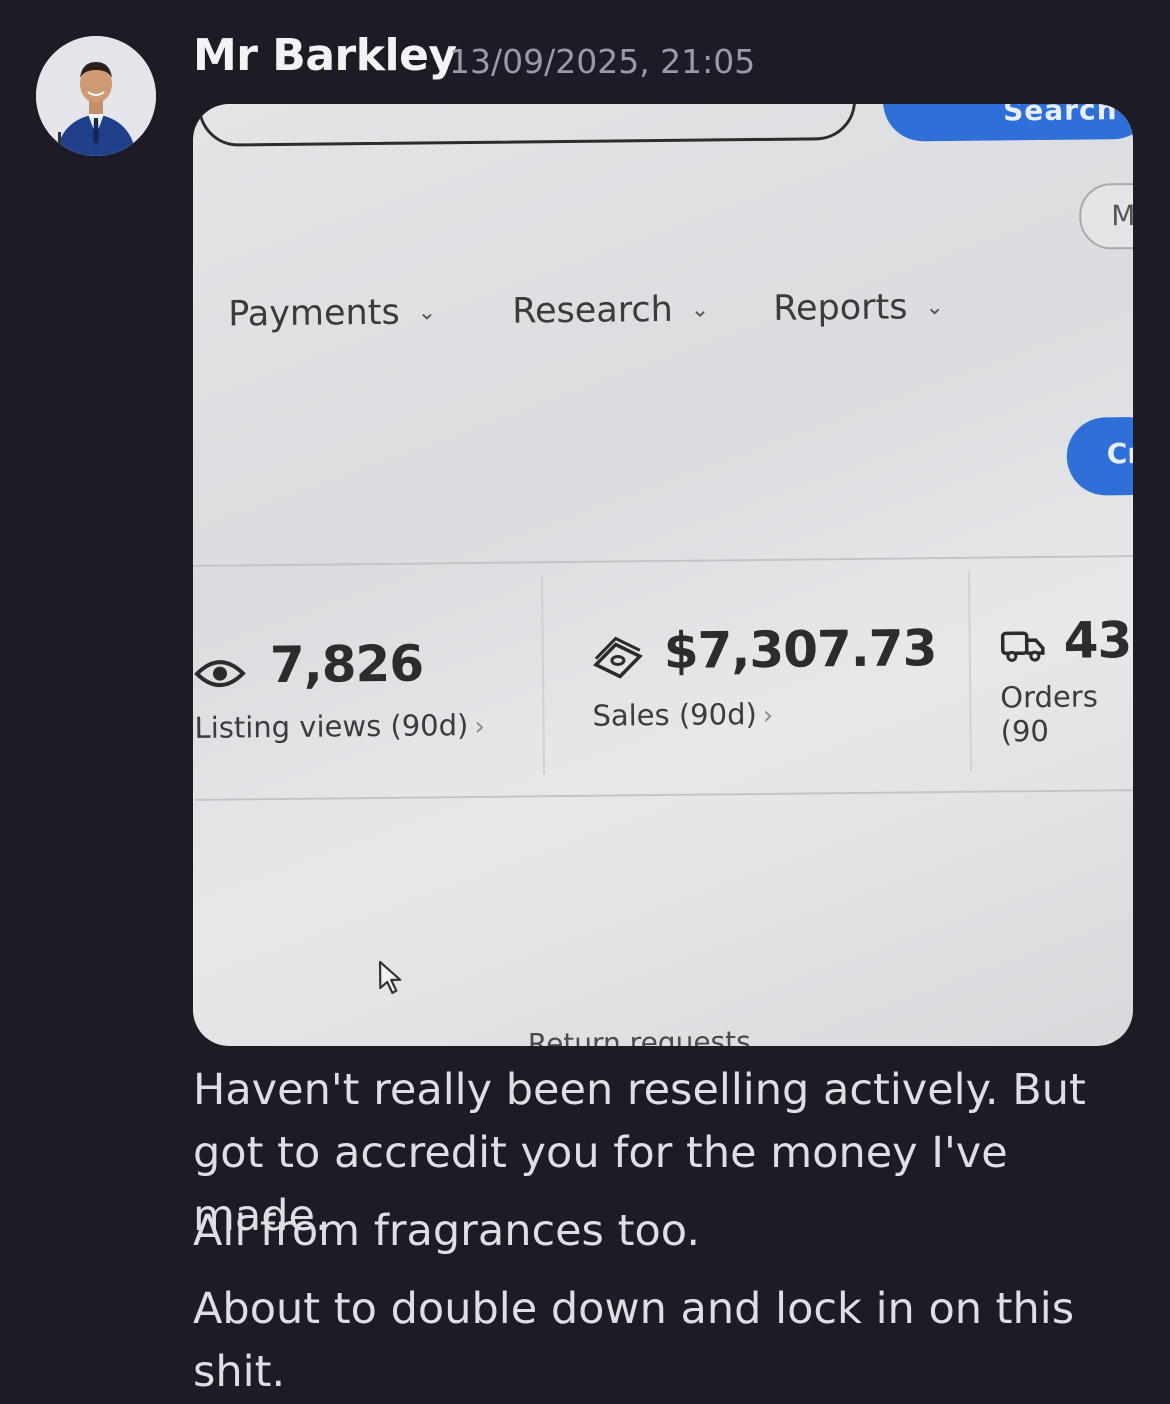 The width and height of the screenshot is (1170, 1404). I want to click on return-requests-label: Return requests, so click(639, 1035).